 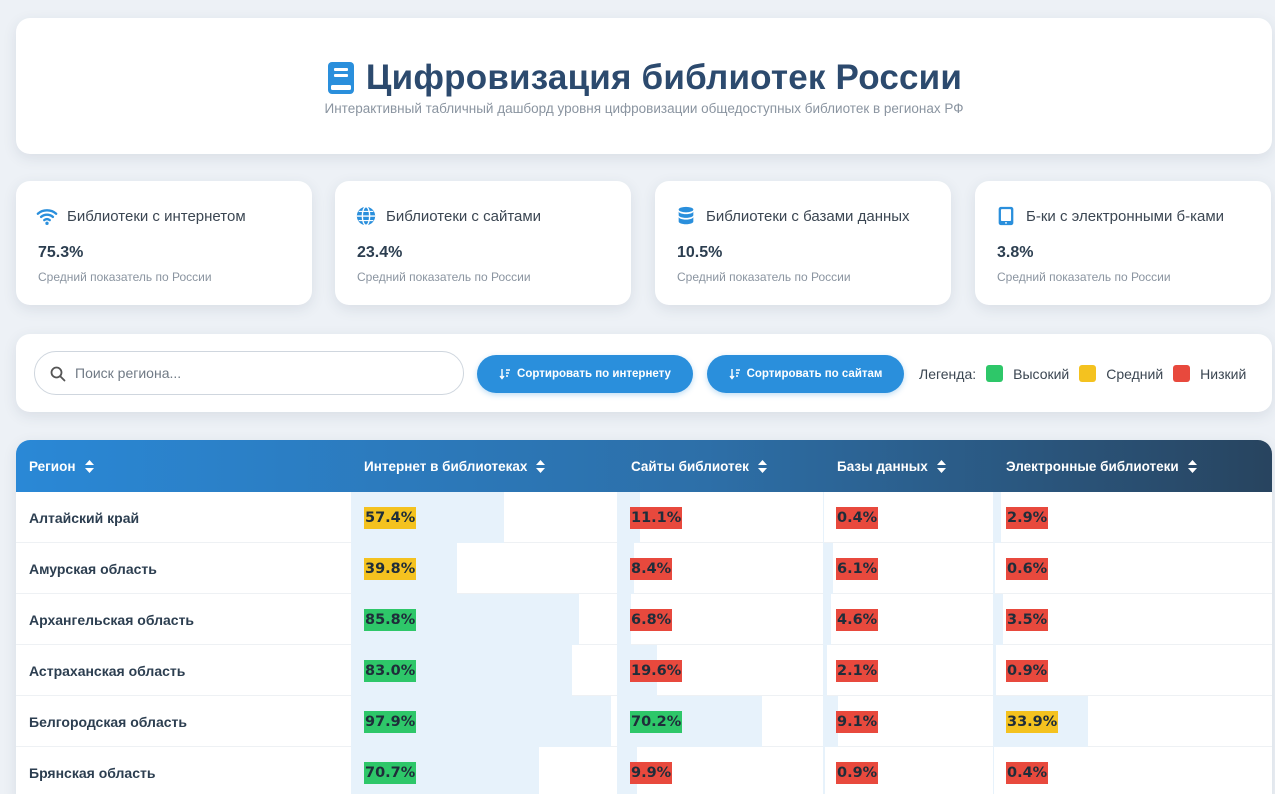 What do you see at coordinates (891, 466) in the screenshot?
I see `column-header-databases: Базы данных` at bounding box center [891, 466].